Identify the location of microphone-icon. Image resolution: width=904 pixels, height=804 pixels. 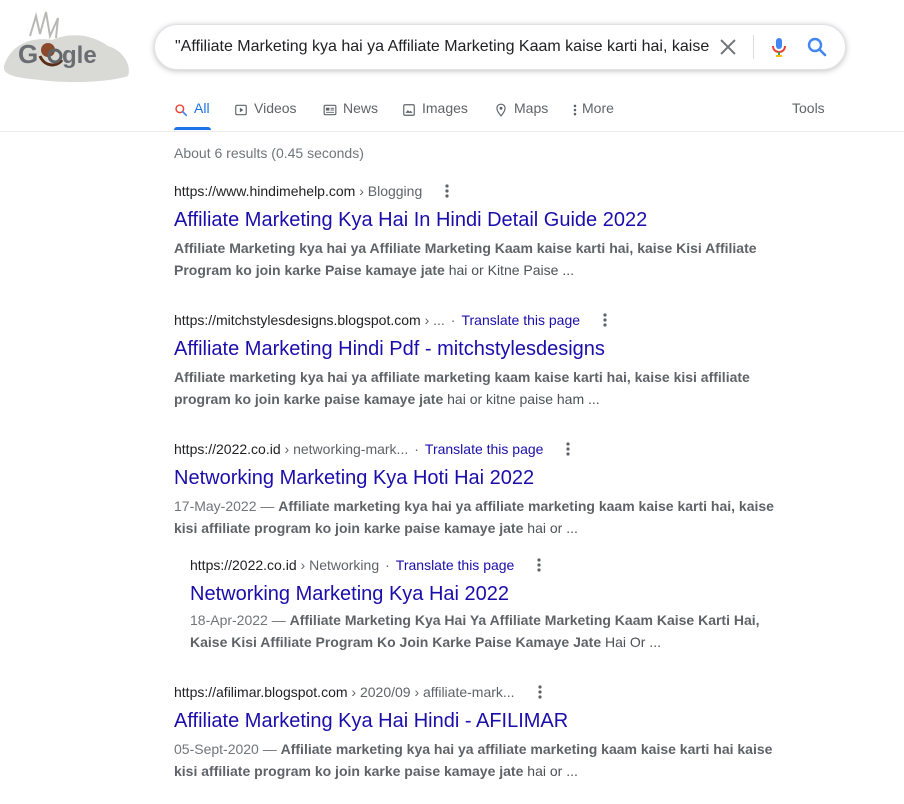
(779, 47).